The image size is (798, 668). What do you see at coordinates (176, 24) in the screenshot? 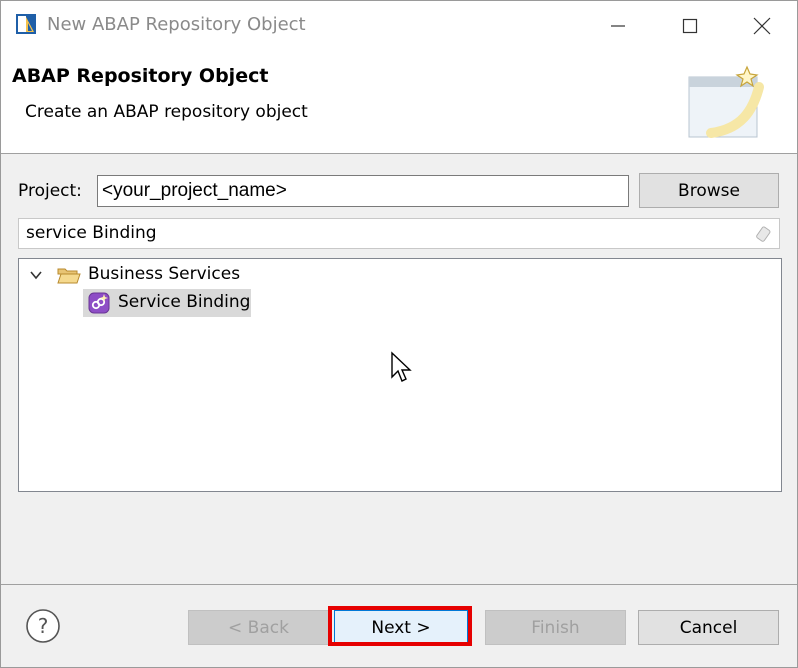
I see `window-title: New ABAP Repository Object` at bounding box center [176, 24].